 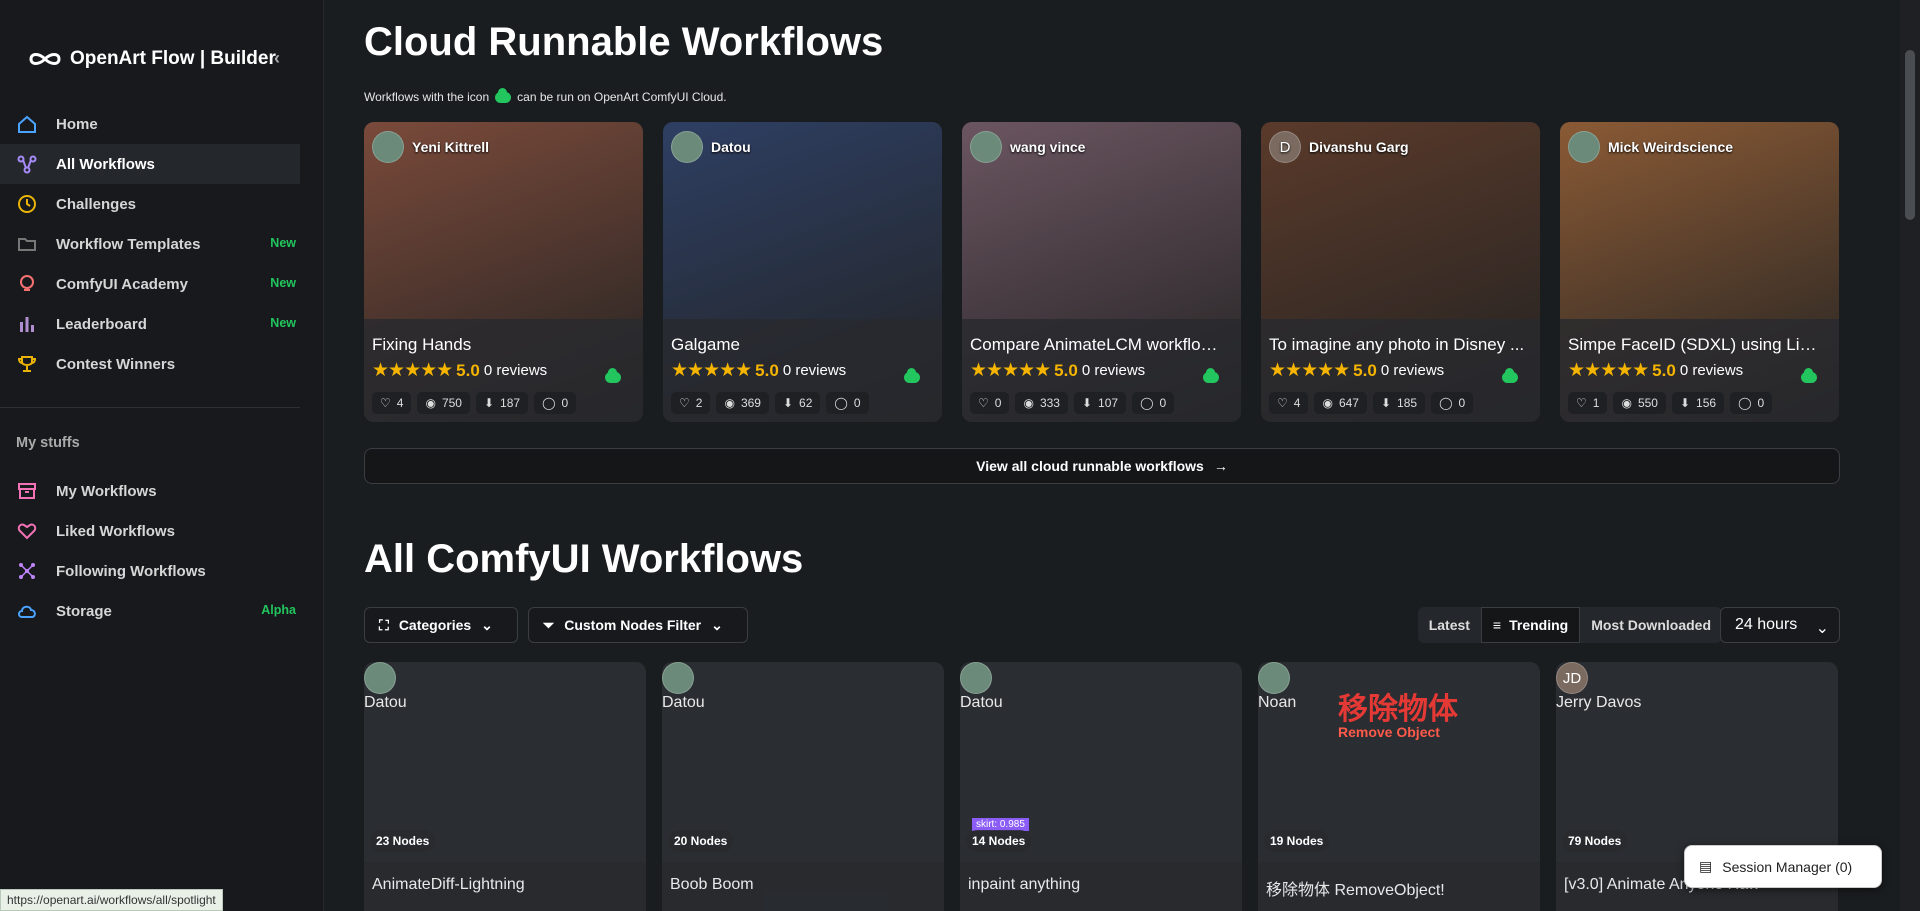 What do you see at coordinates (1650, 147) in the screenshot?
I see `card-author: Mick Weirdscience` at bounding box center [1650, 147].